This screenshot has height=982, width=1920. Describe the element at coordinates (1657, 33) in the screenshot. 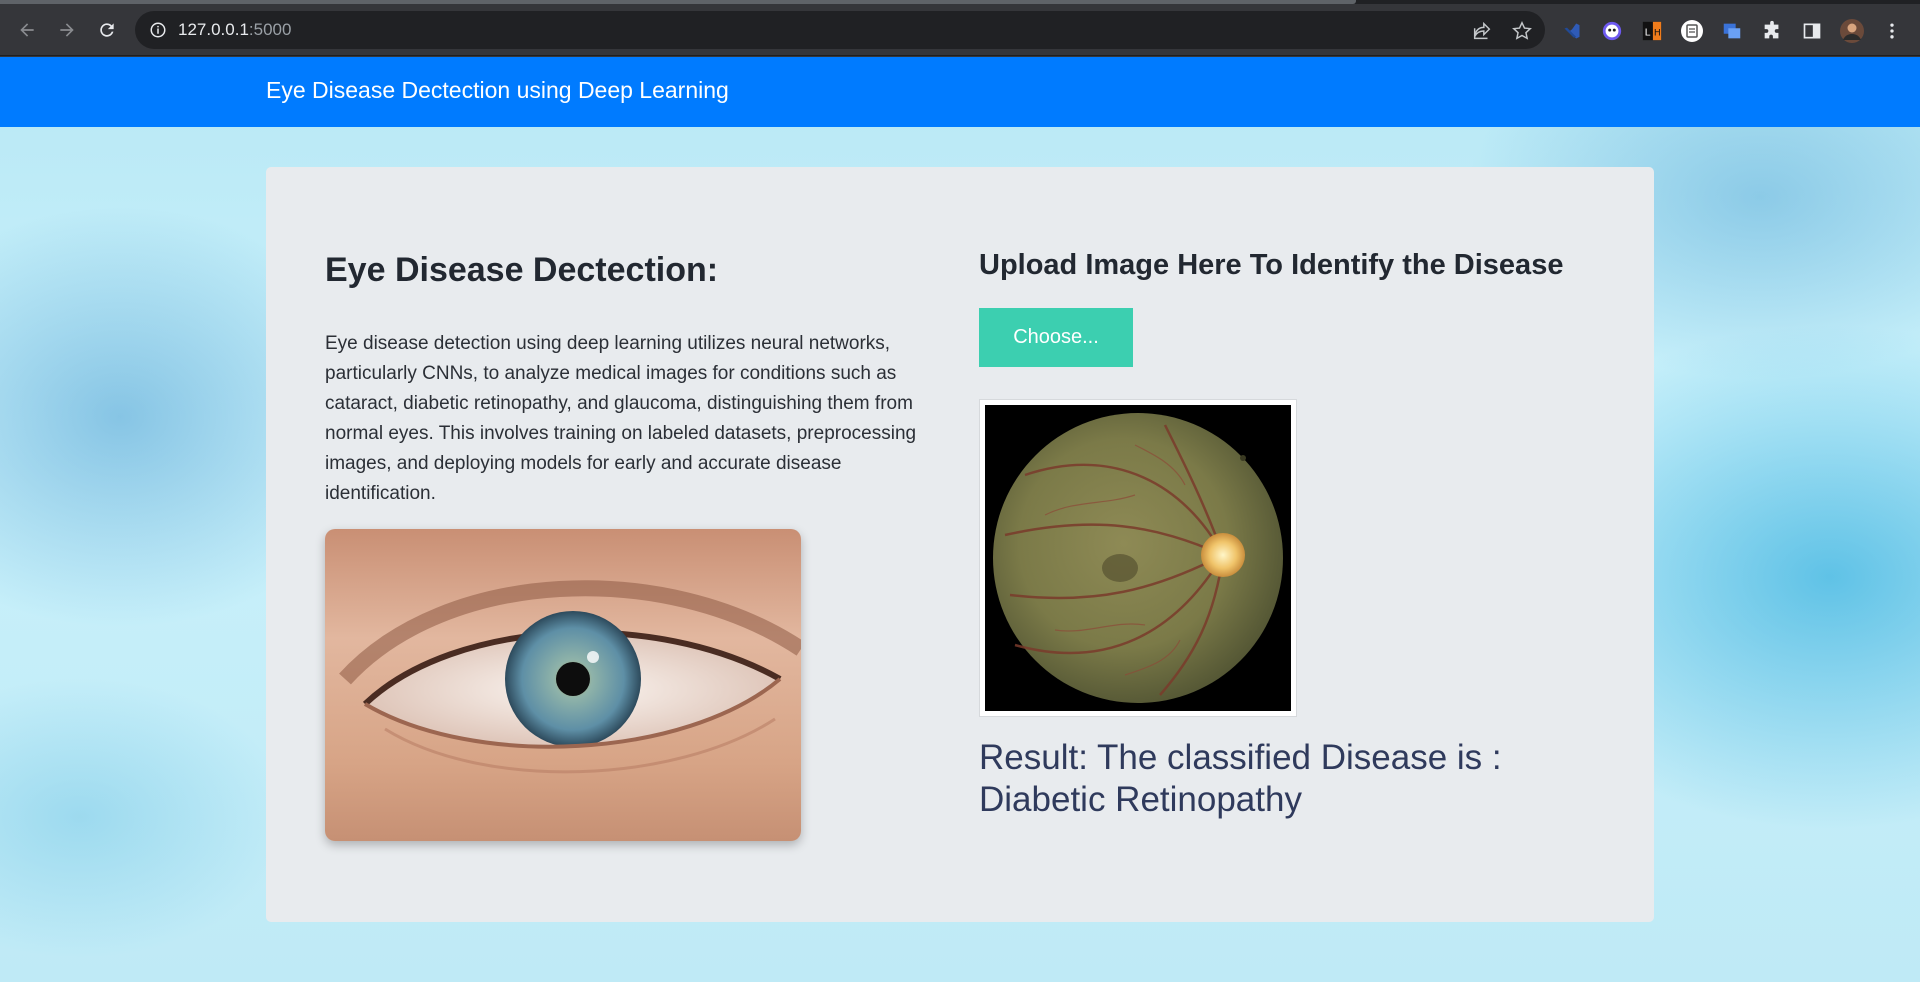

I see `svg-text: H` at that location.